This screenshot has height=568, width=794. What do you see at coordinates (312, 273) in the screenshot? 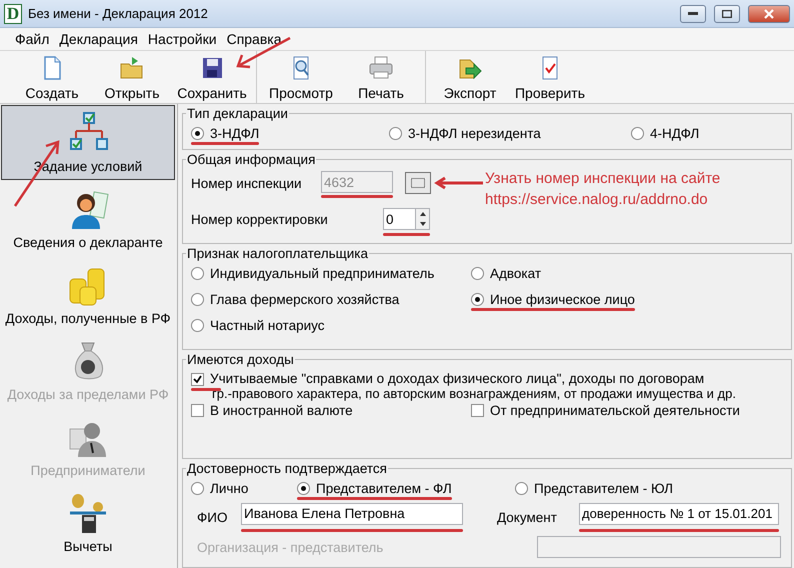
I see `radio-button: Индивидуальный предприниматель` at bounding box center [312, 273].